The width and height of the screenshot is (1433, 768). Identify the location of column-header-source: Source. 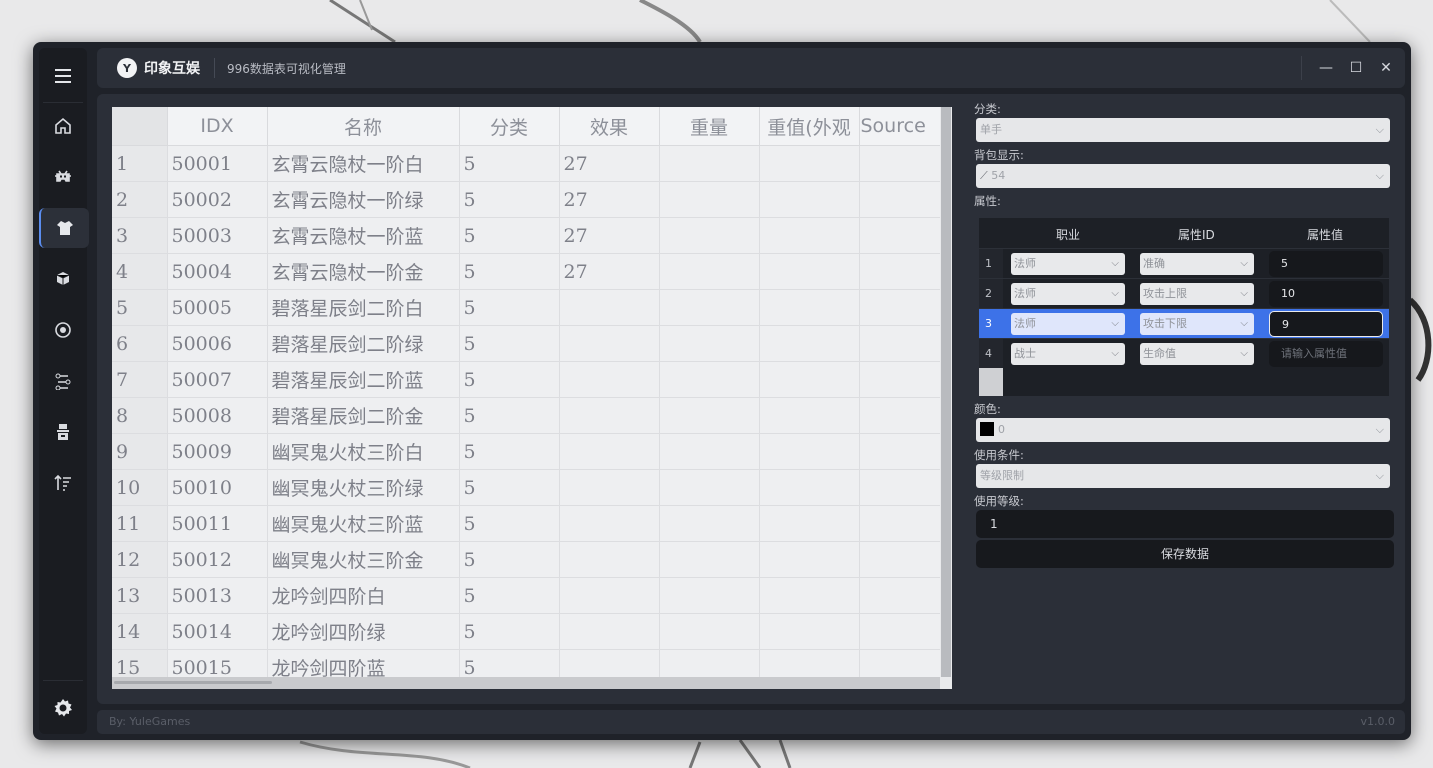
(900, 126).